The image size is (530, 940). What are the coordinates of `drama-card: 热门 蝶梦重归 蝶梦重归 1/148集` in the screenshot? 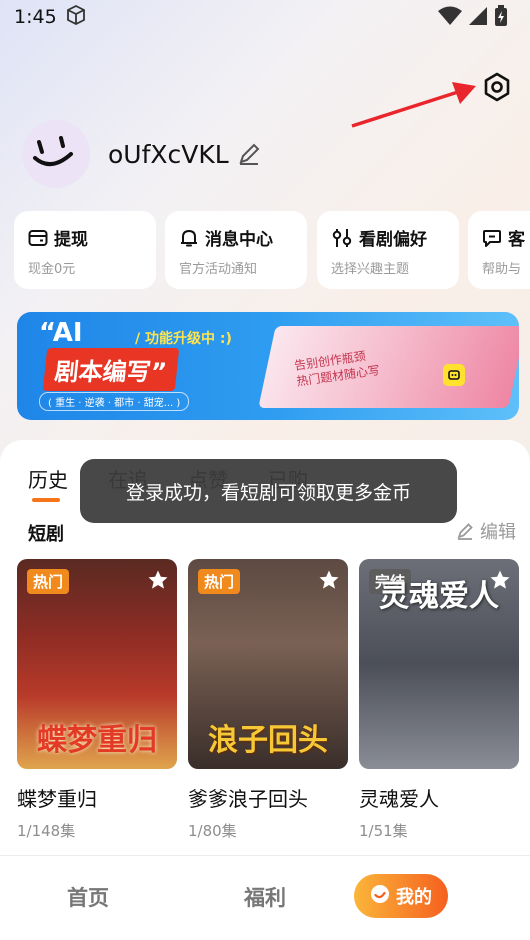 It's located at (97, 700).